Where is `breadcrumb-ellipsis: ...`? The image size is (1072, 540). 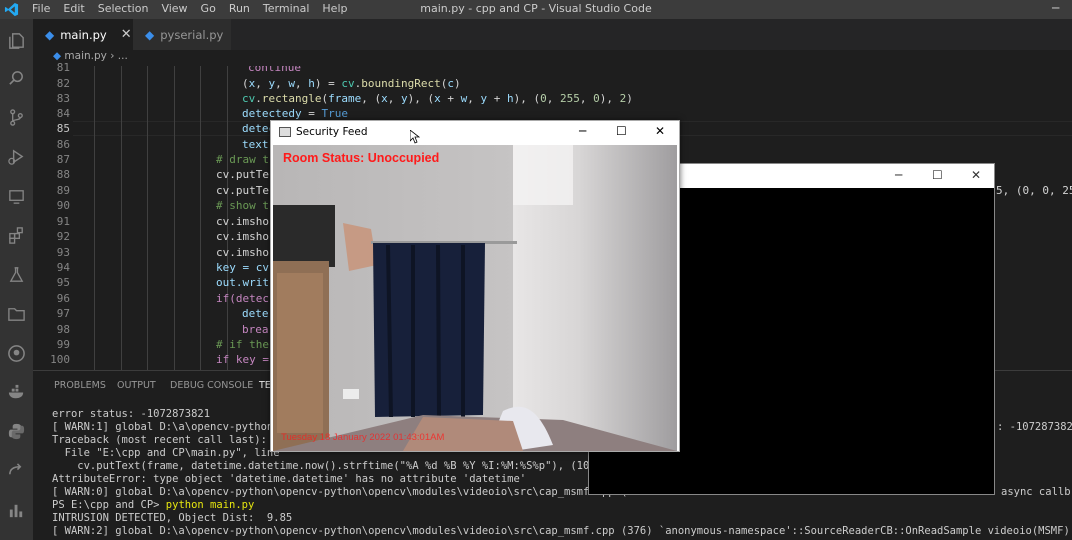 breadcrumb-ellipsis: ... is located at coordinates (123, 56).